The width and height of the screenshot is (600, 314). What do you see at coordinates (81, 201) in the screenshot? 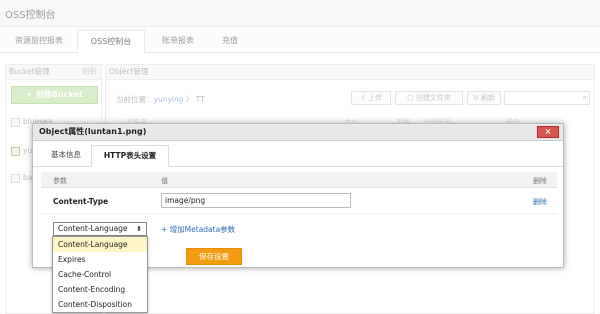
I see `param-name: Content-Type` at bounding box center [81, 201].